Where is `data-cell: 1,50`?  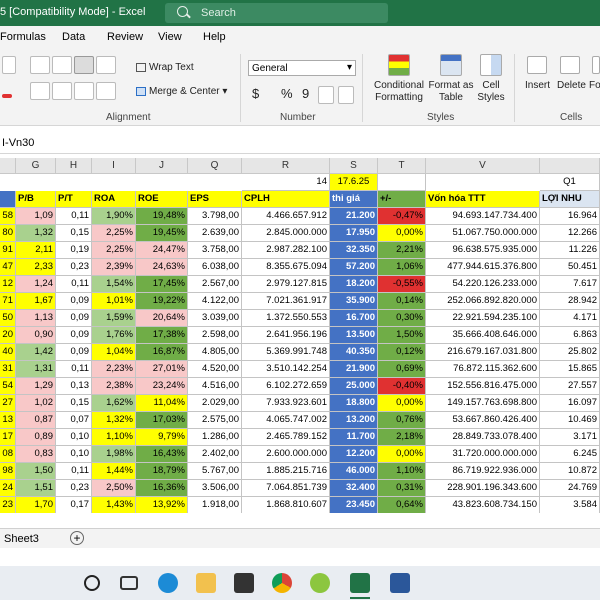 data-cell: 1,50 is located at coordinates (36, 471).